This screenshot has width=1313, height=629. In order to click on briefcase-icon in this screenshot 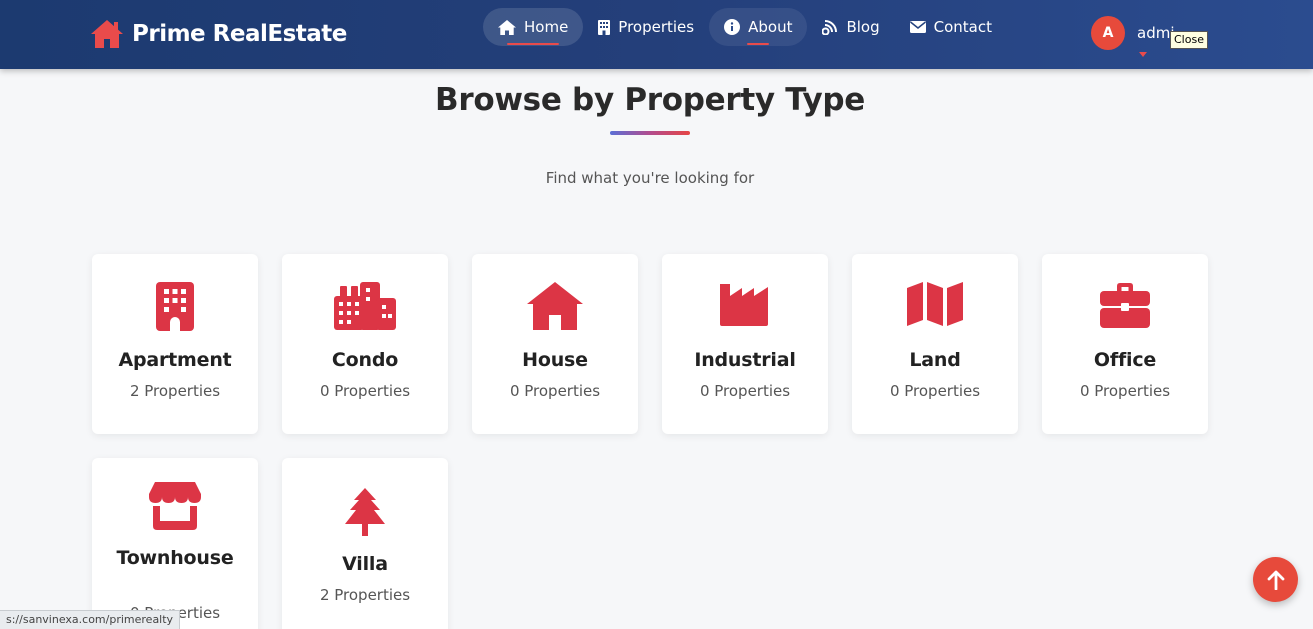, I will do `click(1125, 305)`.